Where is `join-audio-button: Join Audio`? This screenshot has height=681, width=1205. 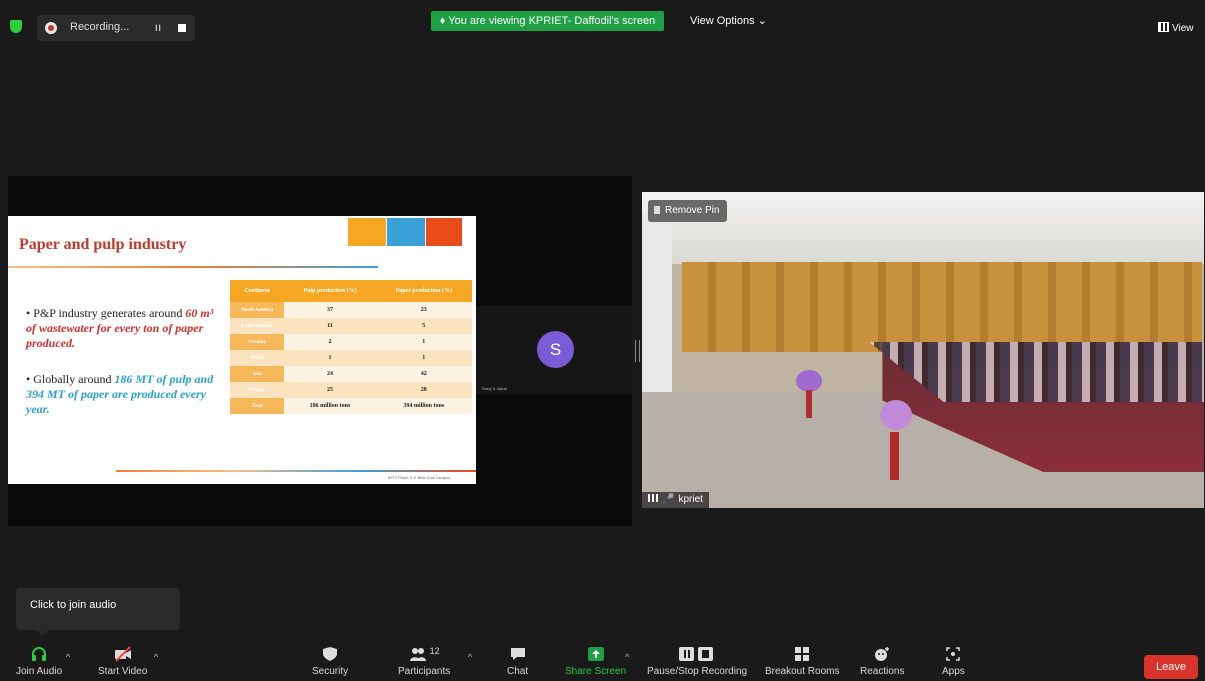
join-audio-button: Join Audio is located at coordinates (39, 661).